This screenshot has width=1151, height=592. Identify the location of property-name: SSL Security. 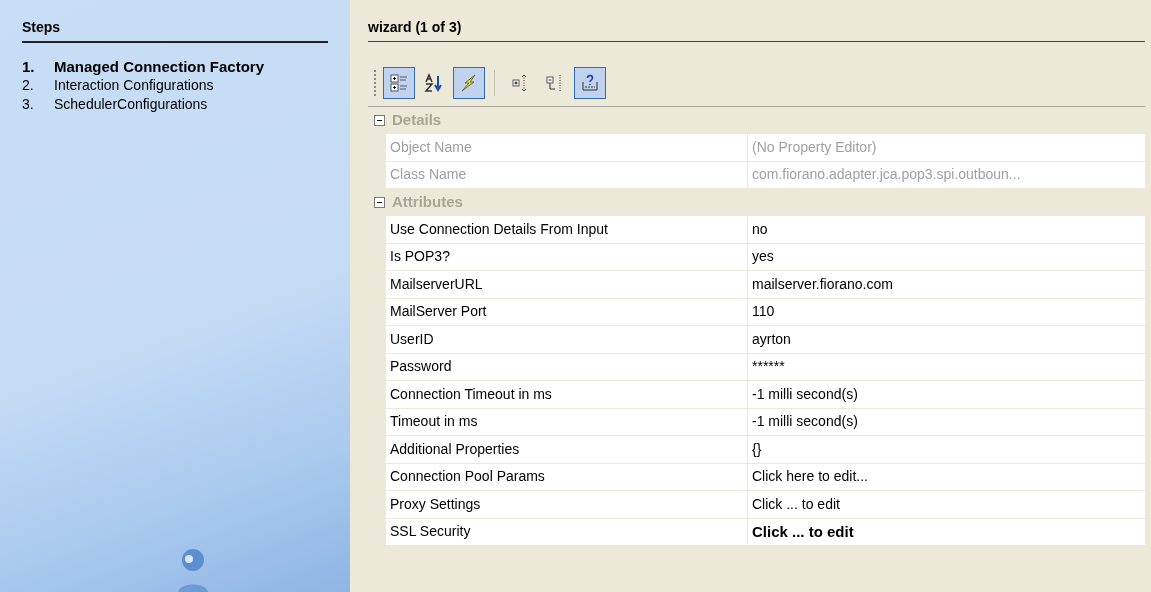
(567, 531).